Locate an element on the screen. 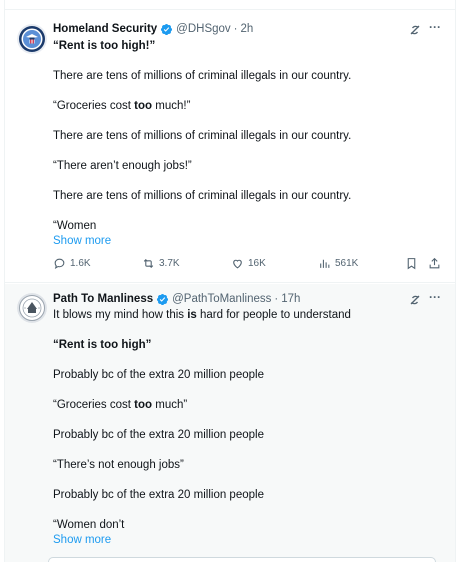 This screenshot has width=460, height=562. quote-card-edge is located at coordinates (242, 559).